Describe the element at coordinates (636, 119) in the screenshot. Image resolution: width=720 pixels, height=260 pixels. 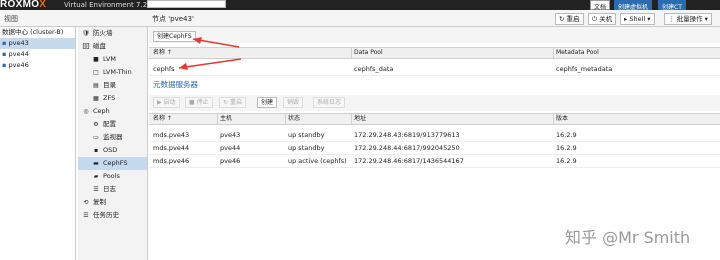
I see `column-header: 版本` at that location.